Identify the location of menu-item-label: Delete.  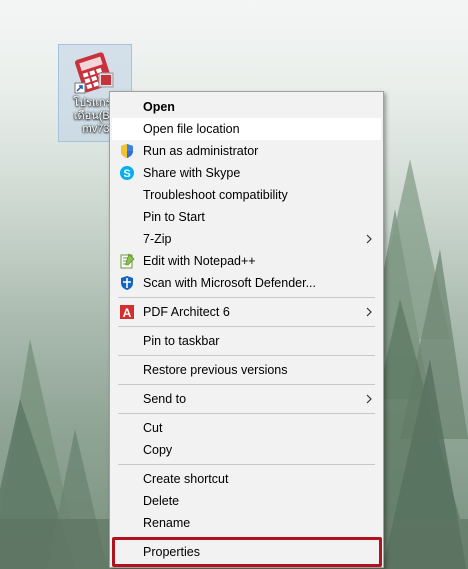
(161, 501).